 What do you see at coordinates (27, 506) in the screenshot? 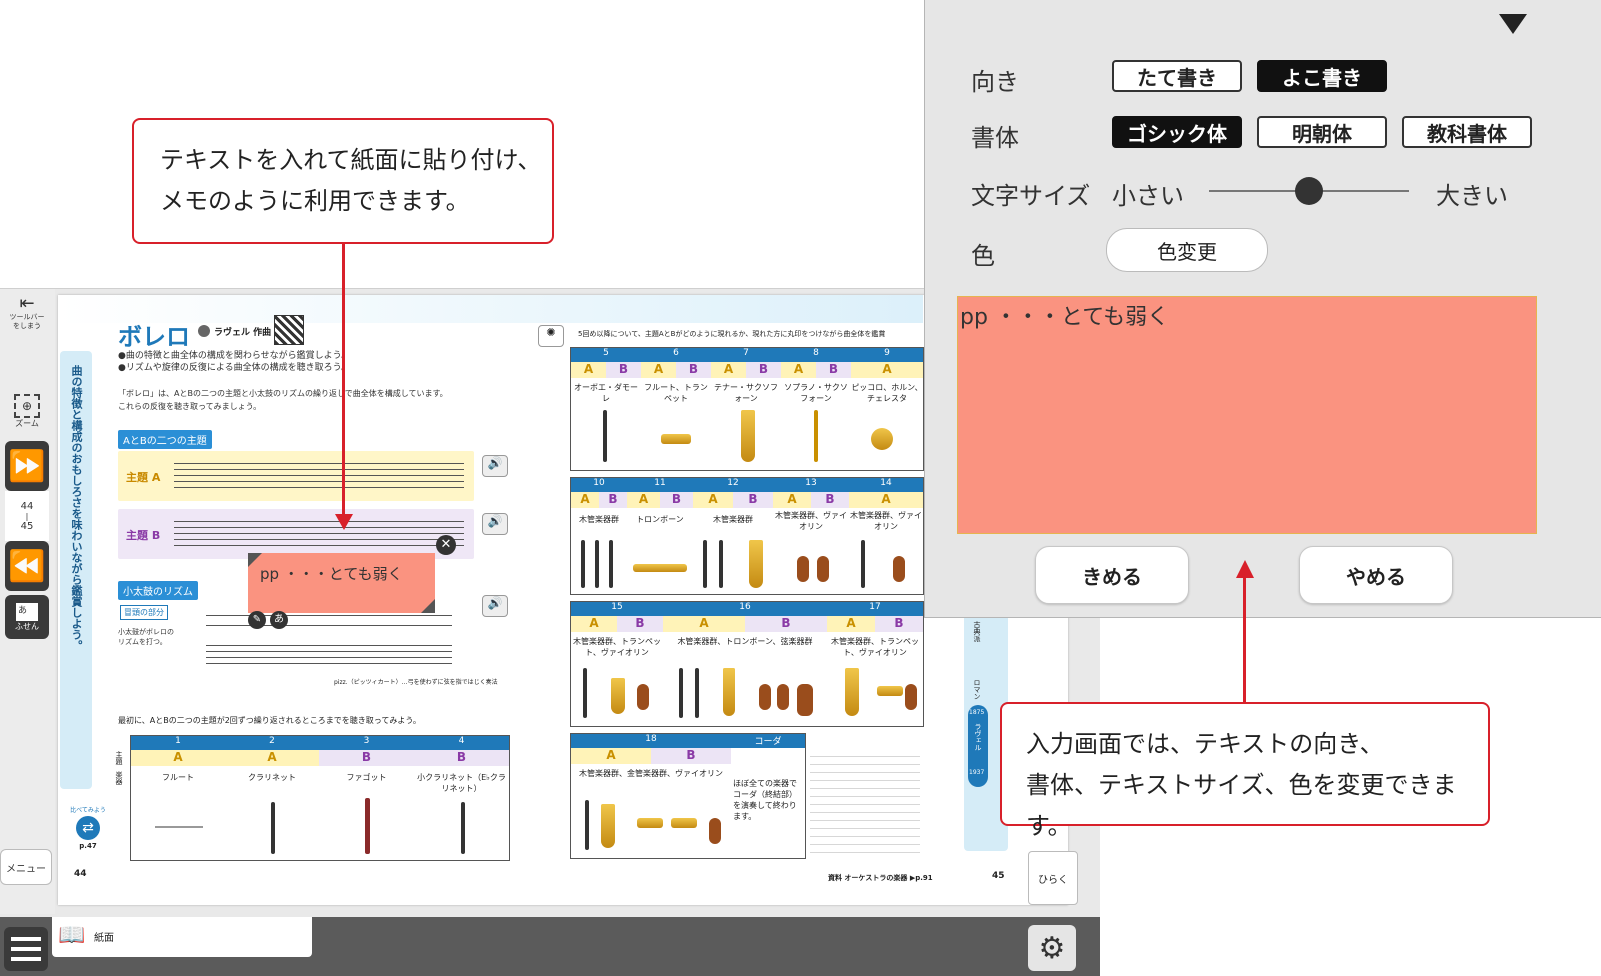
I see `page-top-number: 44` at bounding box center [27, 506].